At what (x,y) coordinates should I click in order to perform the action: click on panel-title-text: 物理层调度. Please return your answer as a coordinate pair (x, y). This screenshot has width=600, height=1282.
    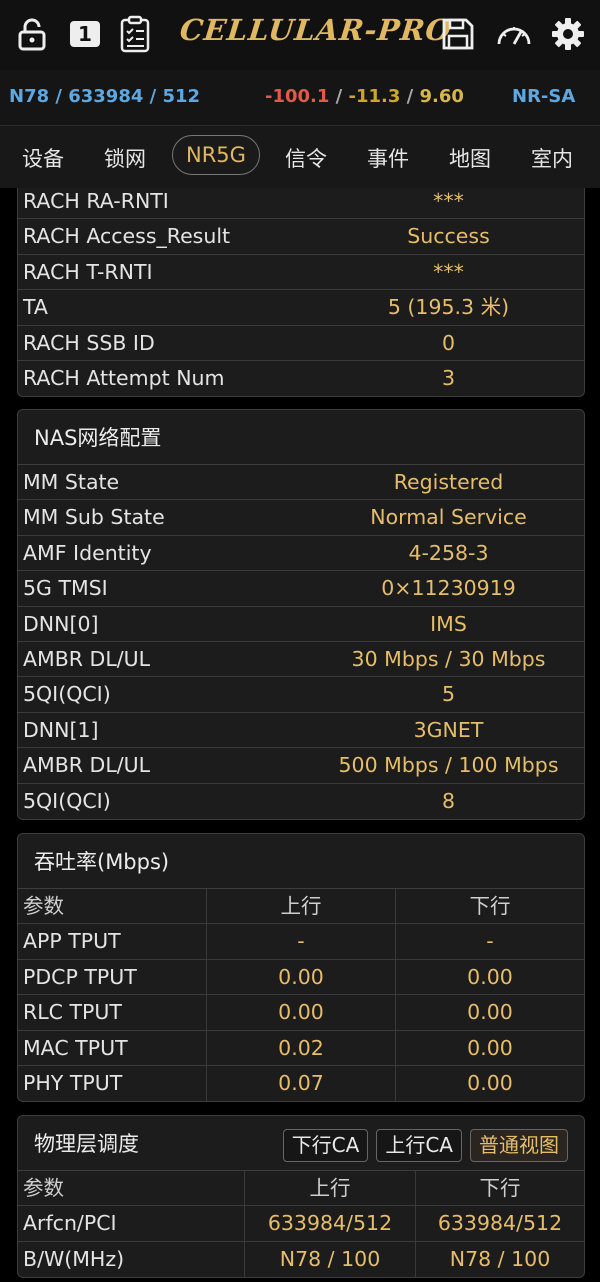
    Looking at the image, I should click on (86, 1144).